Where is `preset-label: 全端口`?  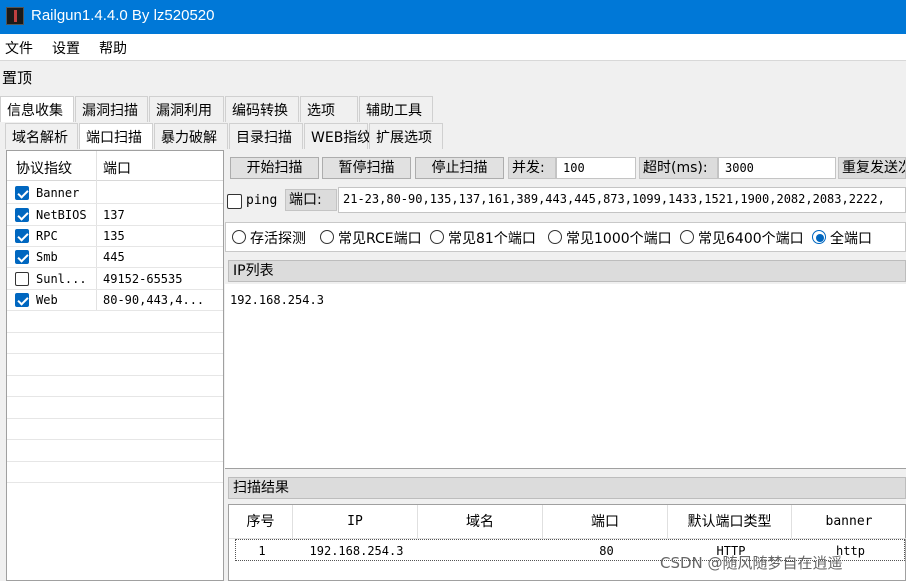 preset-label: 全端口 is located at coordinates (851, 239).